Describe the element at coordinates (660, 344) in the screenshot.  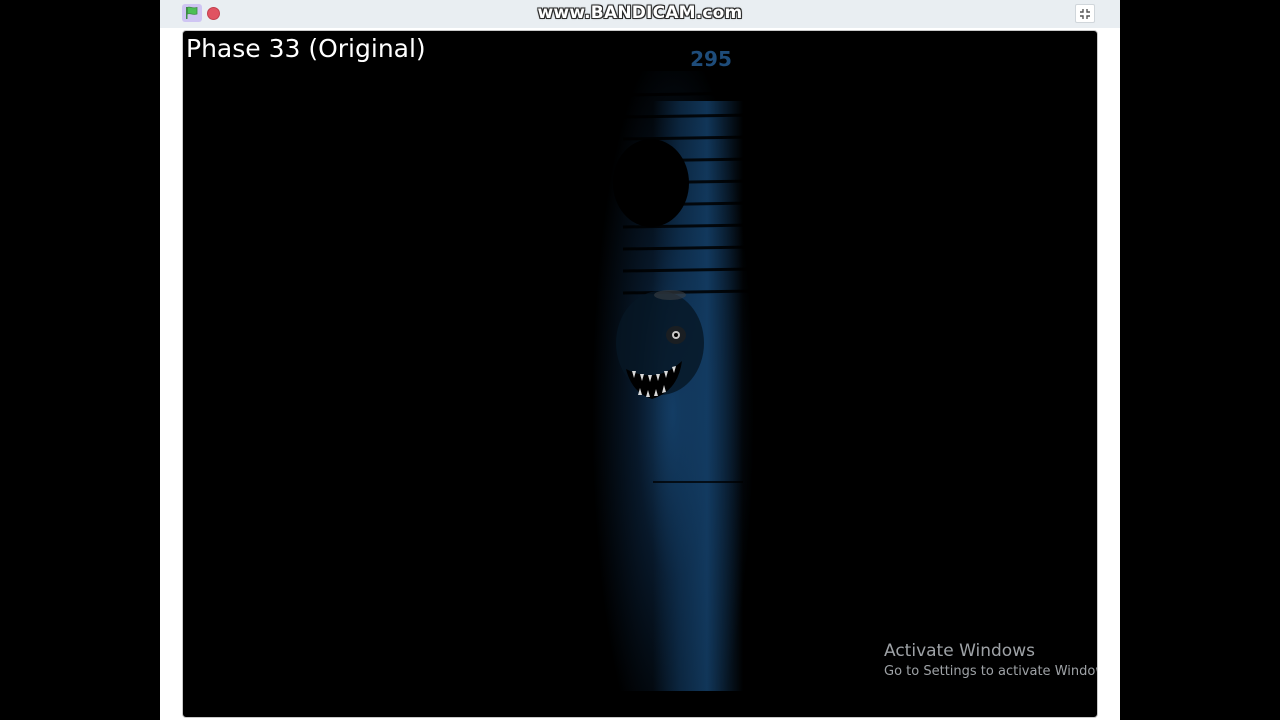
I see `grinning-figure-face` at that location.